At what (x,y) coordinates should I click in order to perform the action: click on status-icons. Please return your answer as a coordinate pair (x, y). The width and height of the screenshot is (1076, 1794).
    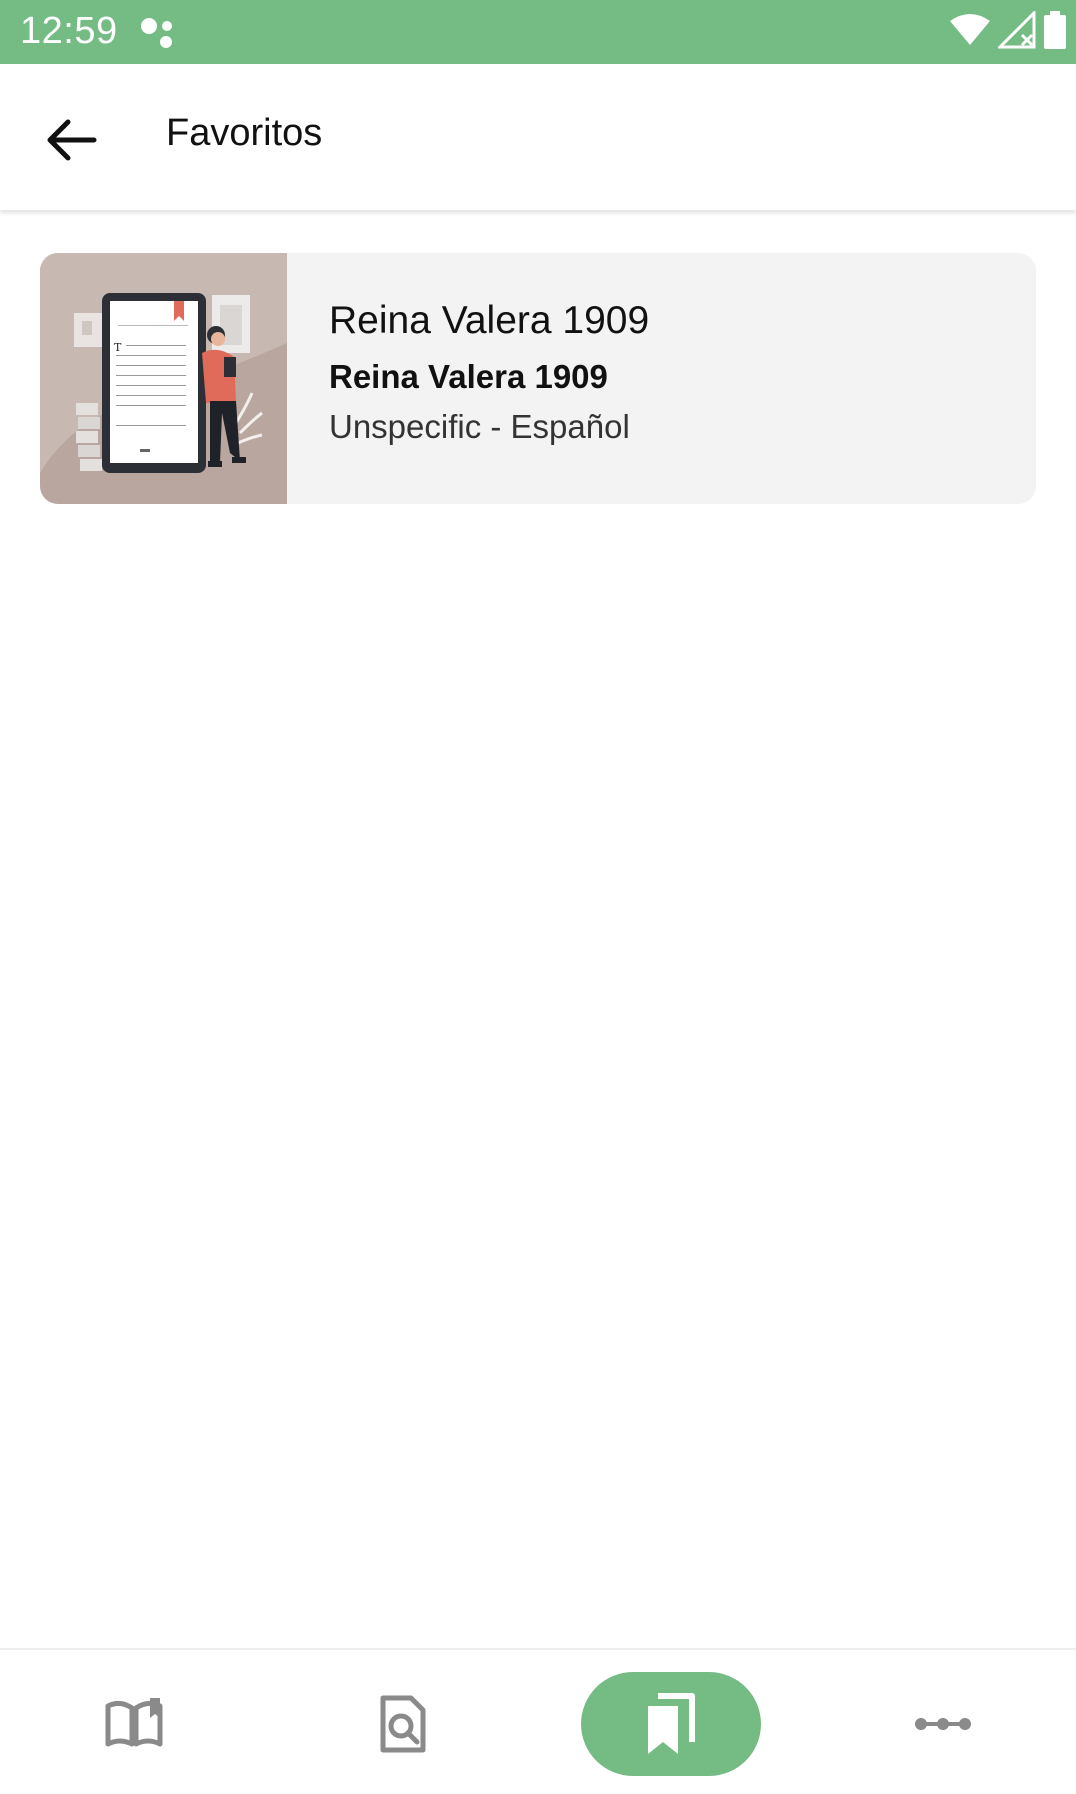
    Looking at the image, I should click on (1008, 31).